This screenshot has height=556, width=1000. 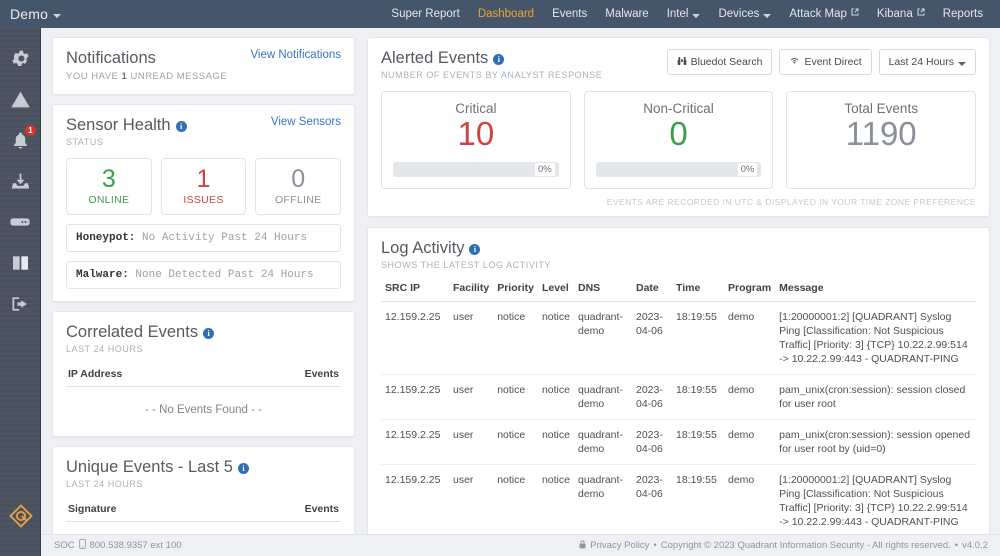 What do you see at coordinates (602, 292) in the screenshot?
I see `log-column-header: DNS` at bounding box center [602, 292].